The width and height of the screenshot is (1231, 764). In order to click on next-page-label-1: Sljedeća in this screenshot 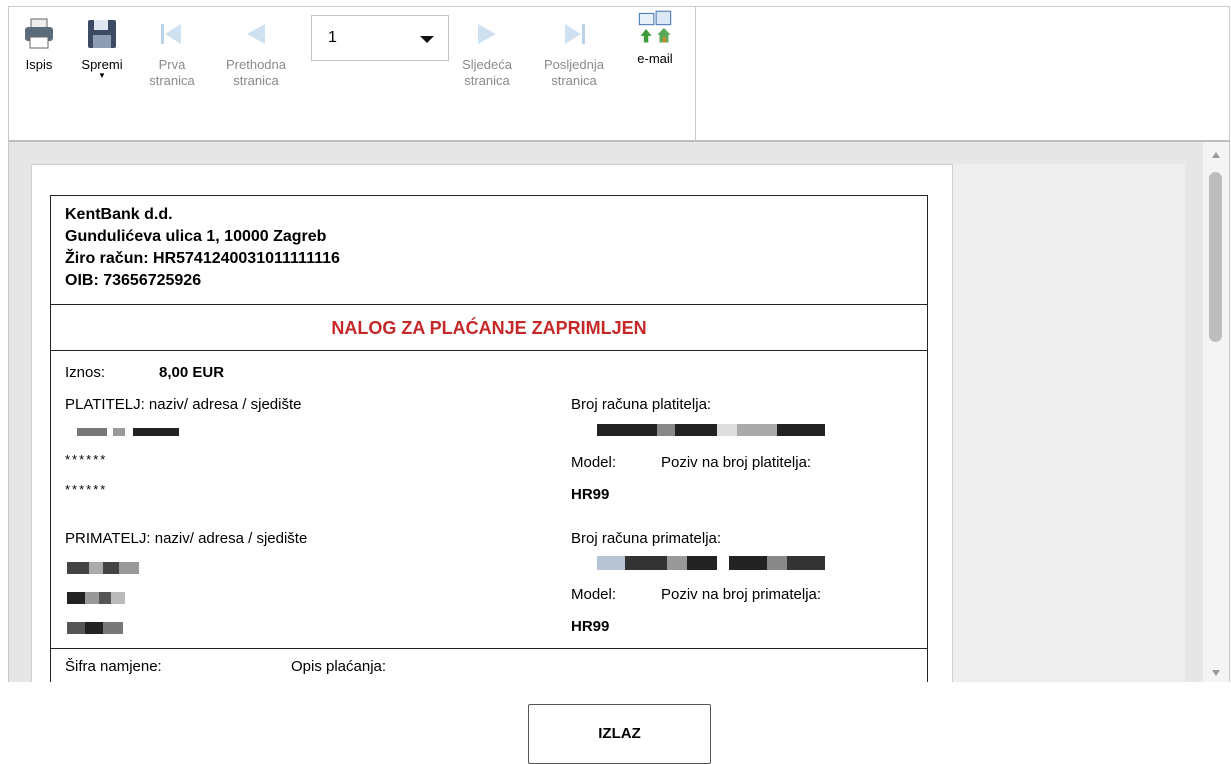, I will do `click(487, 64)`.